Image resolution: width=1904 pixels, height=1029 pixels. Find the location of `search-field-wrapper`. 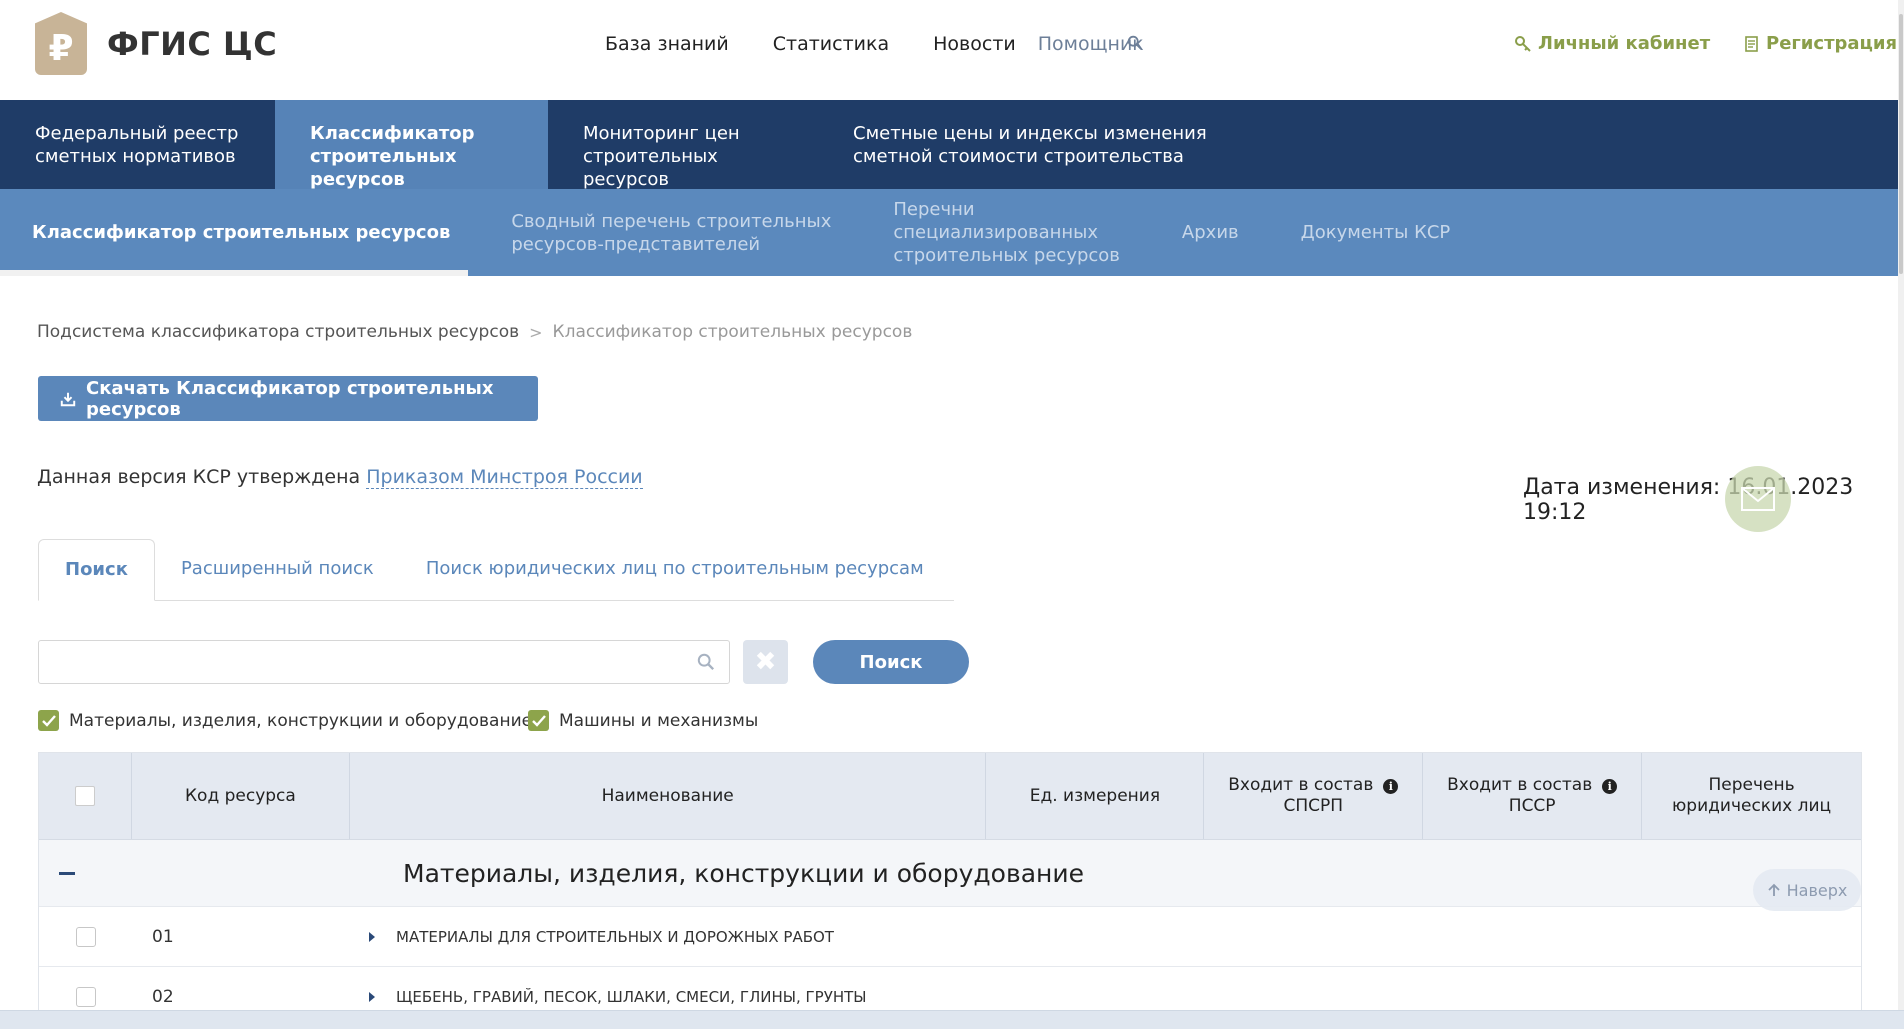

search-field-wrapper is located at coordinates (384, 662).